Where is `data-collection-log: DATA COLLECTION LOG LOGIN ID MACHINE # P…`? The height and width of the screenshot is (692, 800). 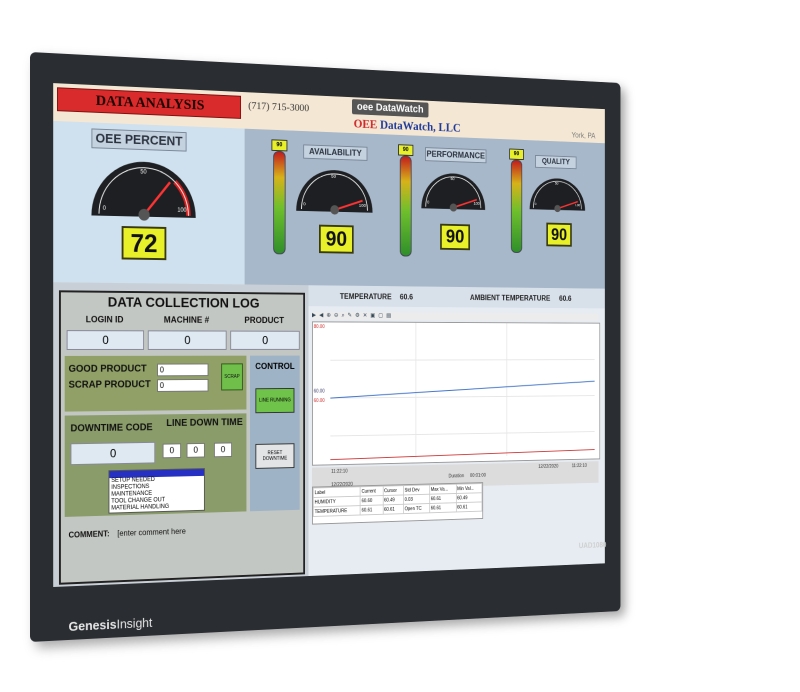 data-collection-log: DATA COLLECTION LOG LOGIN ID MACHINE # P… is located at coordinates (181, 437).